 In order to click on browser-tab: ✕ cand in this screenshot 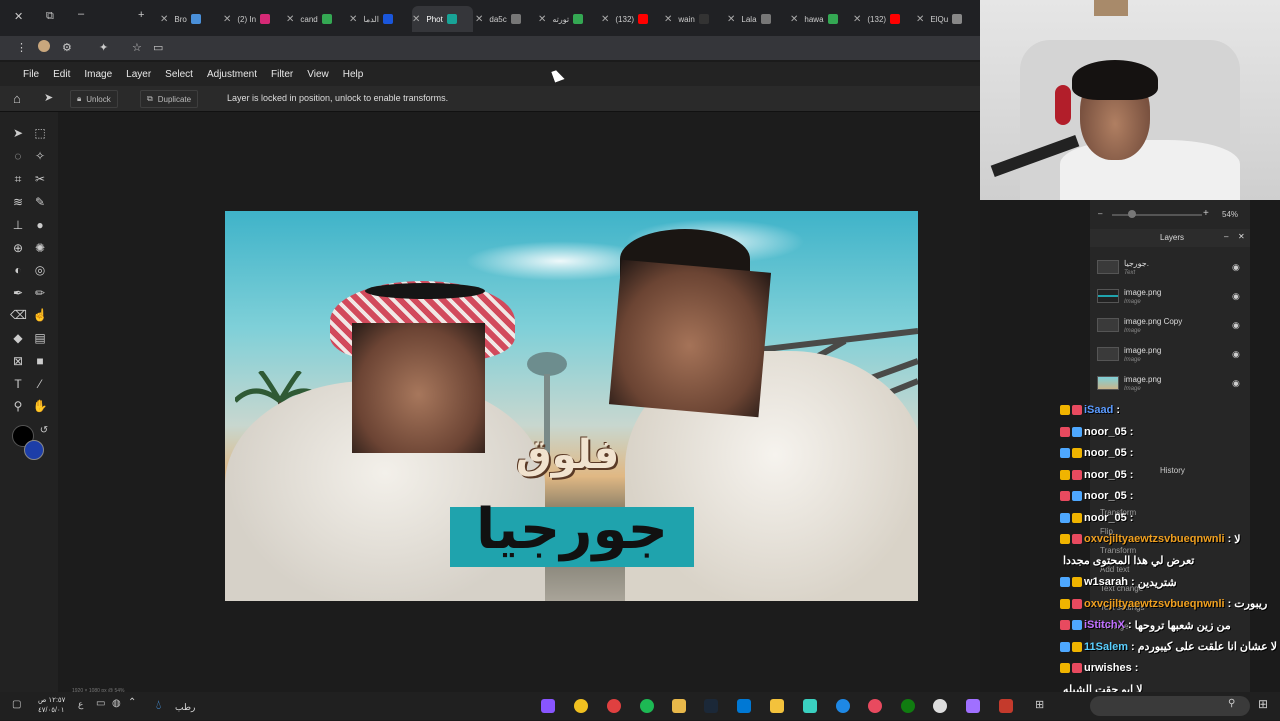, I will do `click(316, 19)`.